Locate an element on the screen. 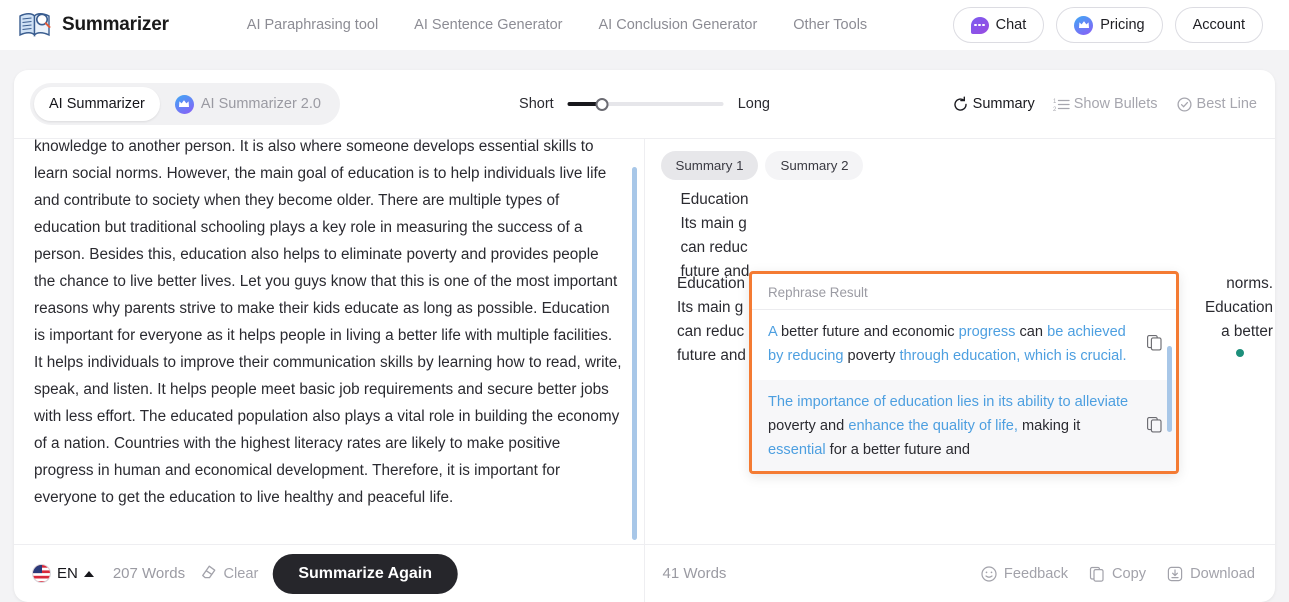 This screenshot has height=602, width=1289. view-option-best-line-label: Best Line is located at coordinates (1226, 104).